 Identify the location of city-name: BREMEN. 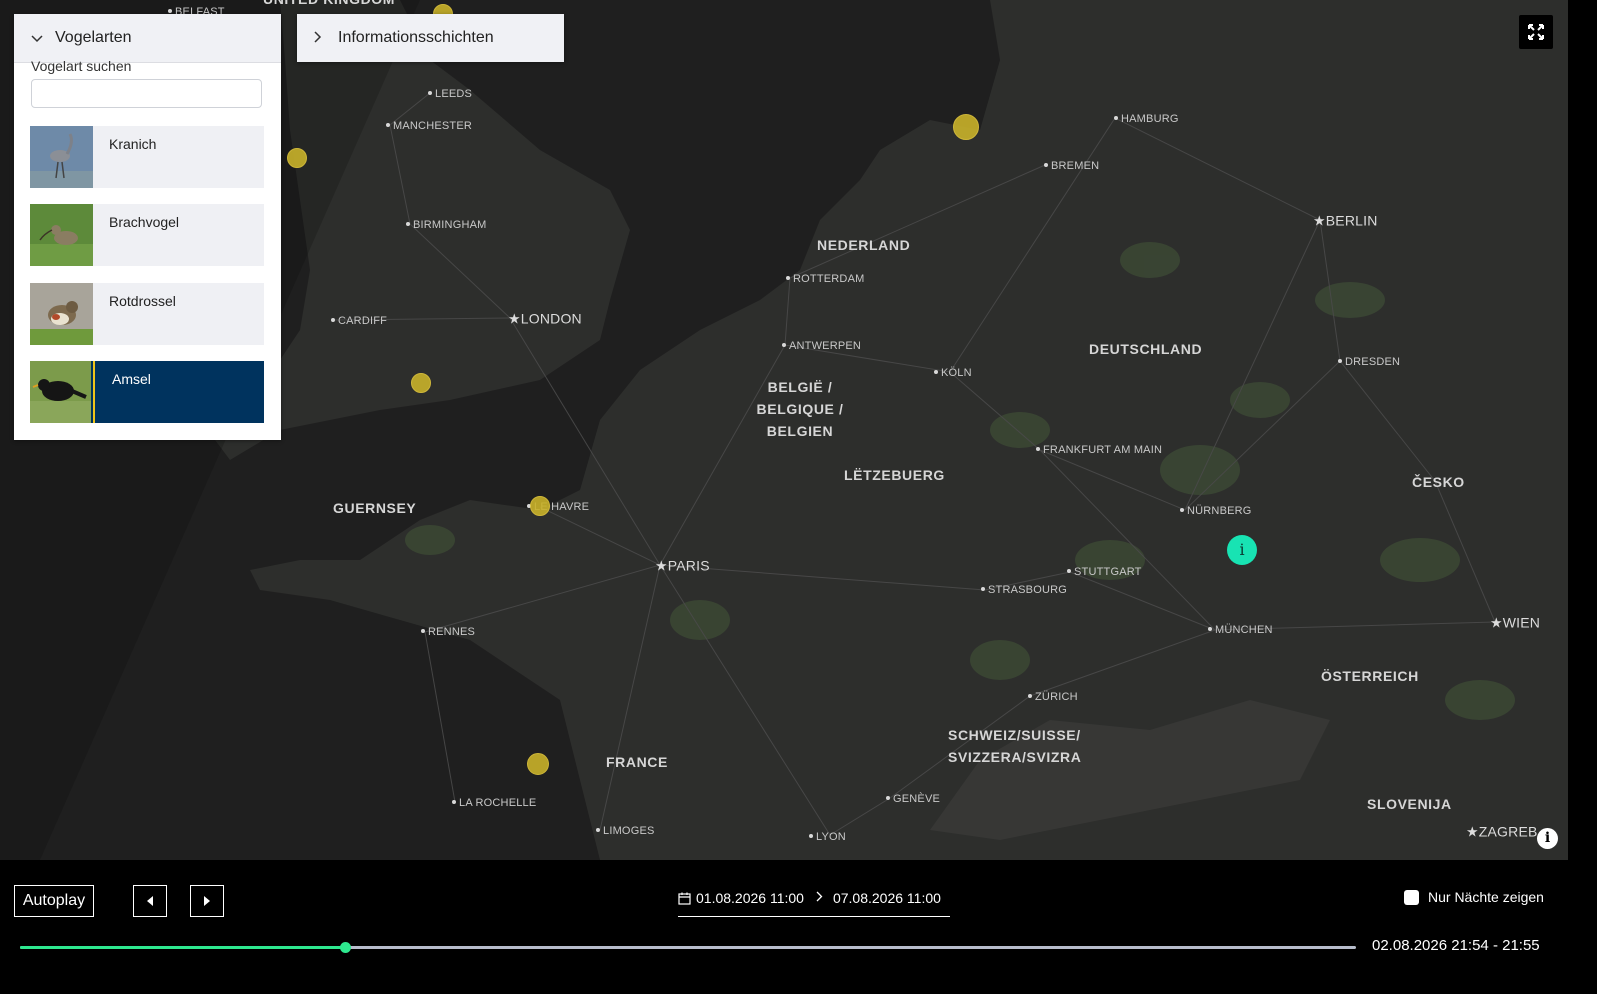
(1075, 166).